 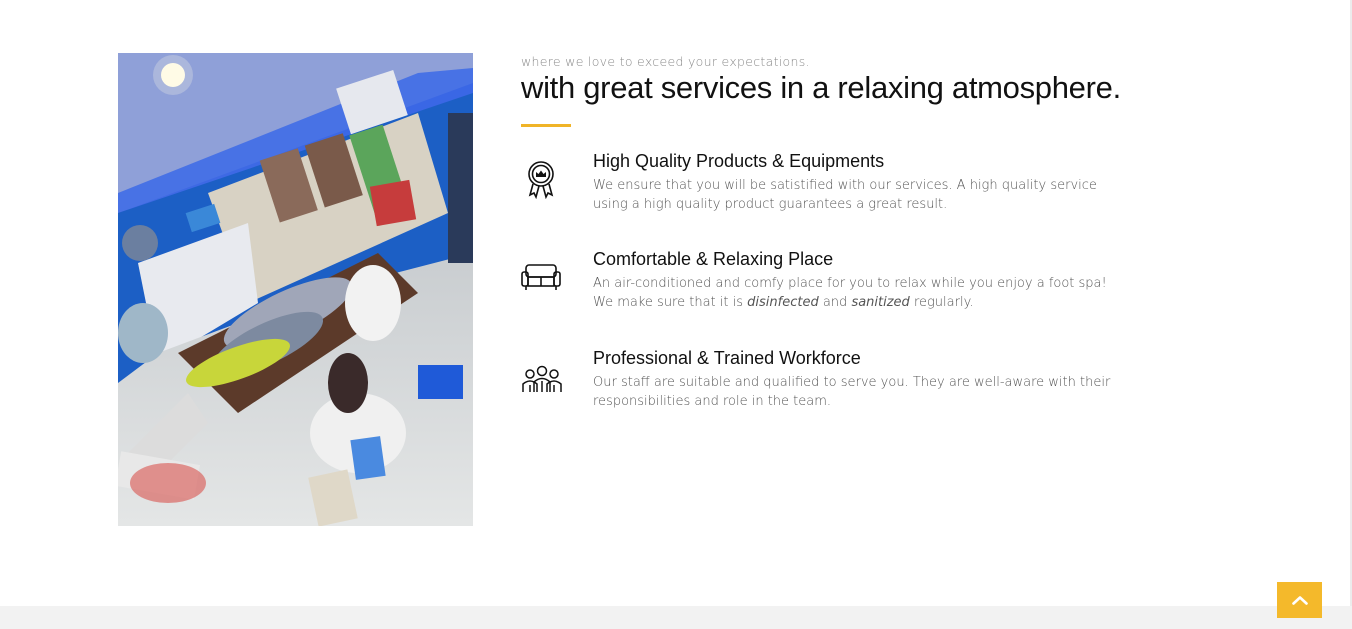 I want to click on footer-strip, so click(x=676, y=617).